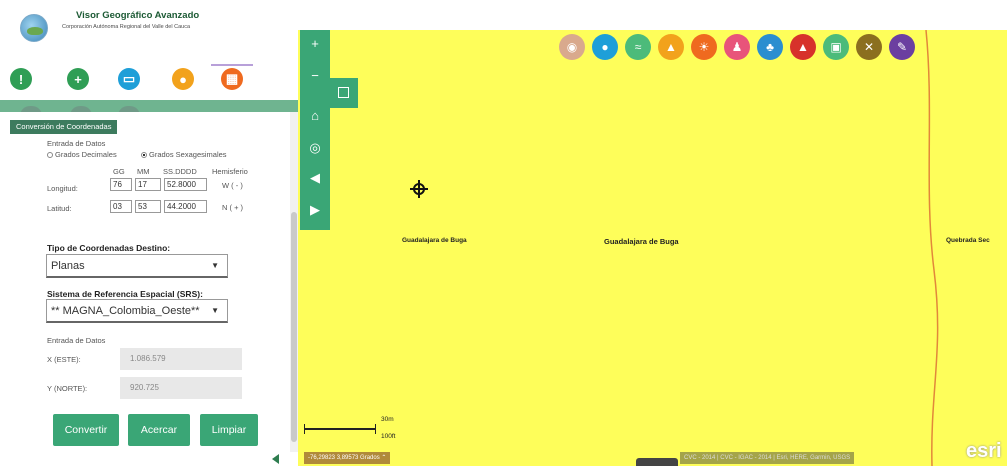 The height and width of the screenshot is (466, 1007). Describe the element at coordinates (232, 65) in the screenshot. I see `active-tool-indicator` at that location.